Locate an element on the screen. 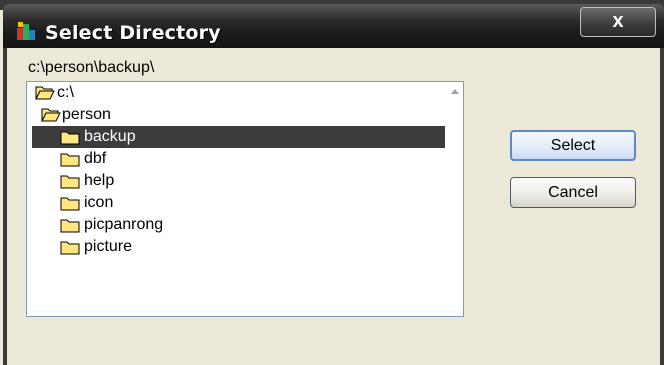  tree-node-label: dbf is located at coordinates (95, 158).